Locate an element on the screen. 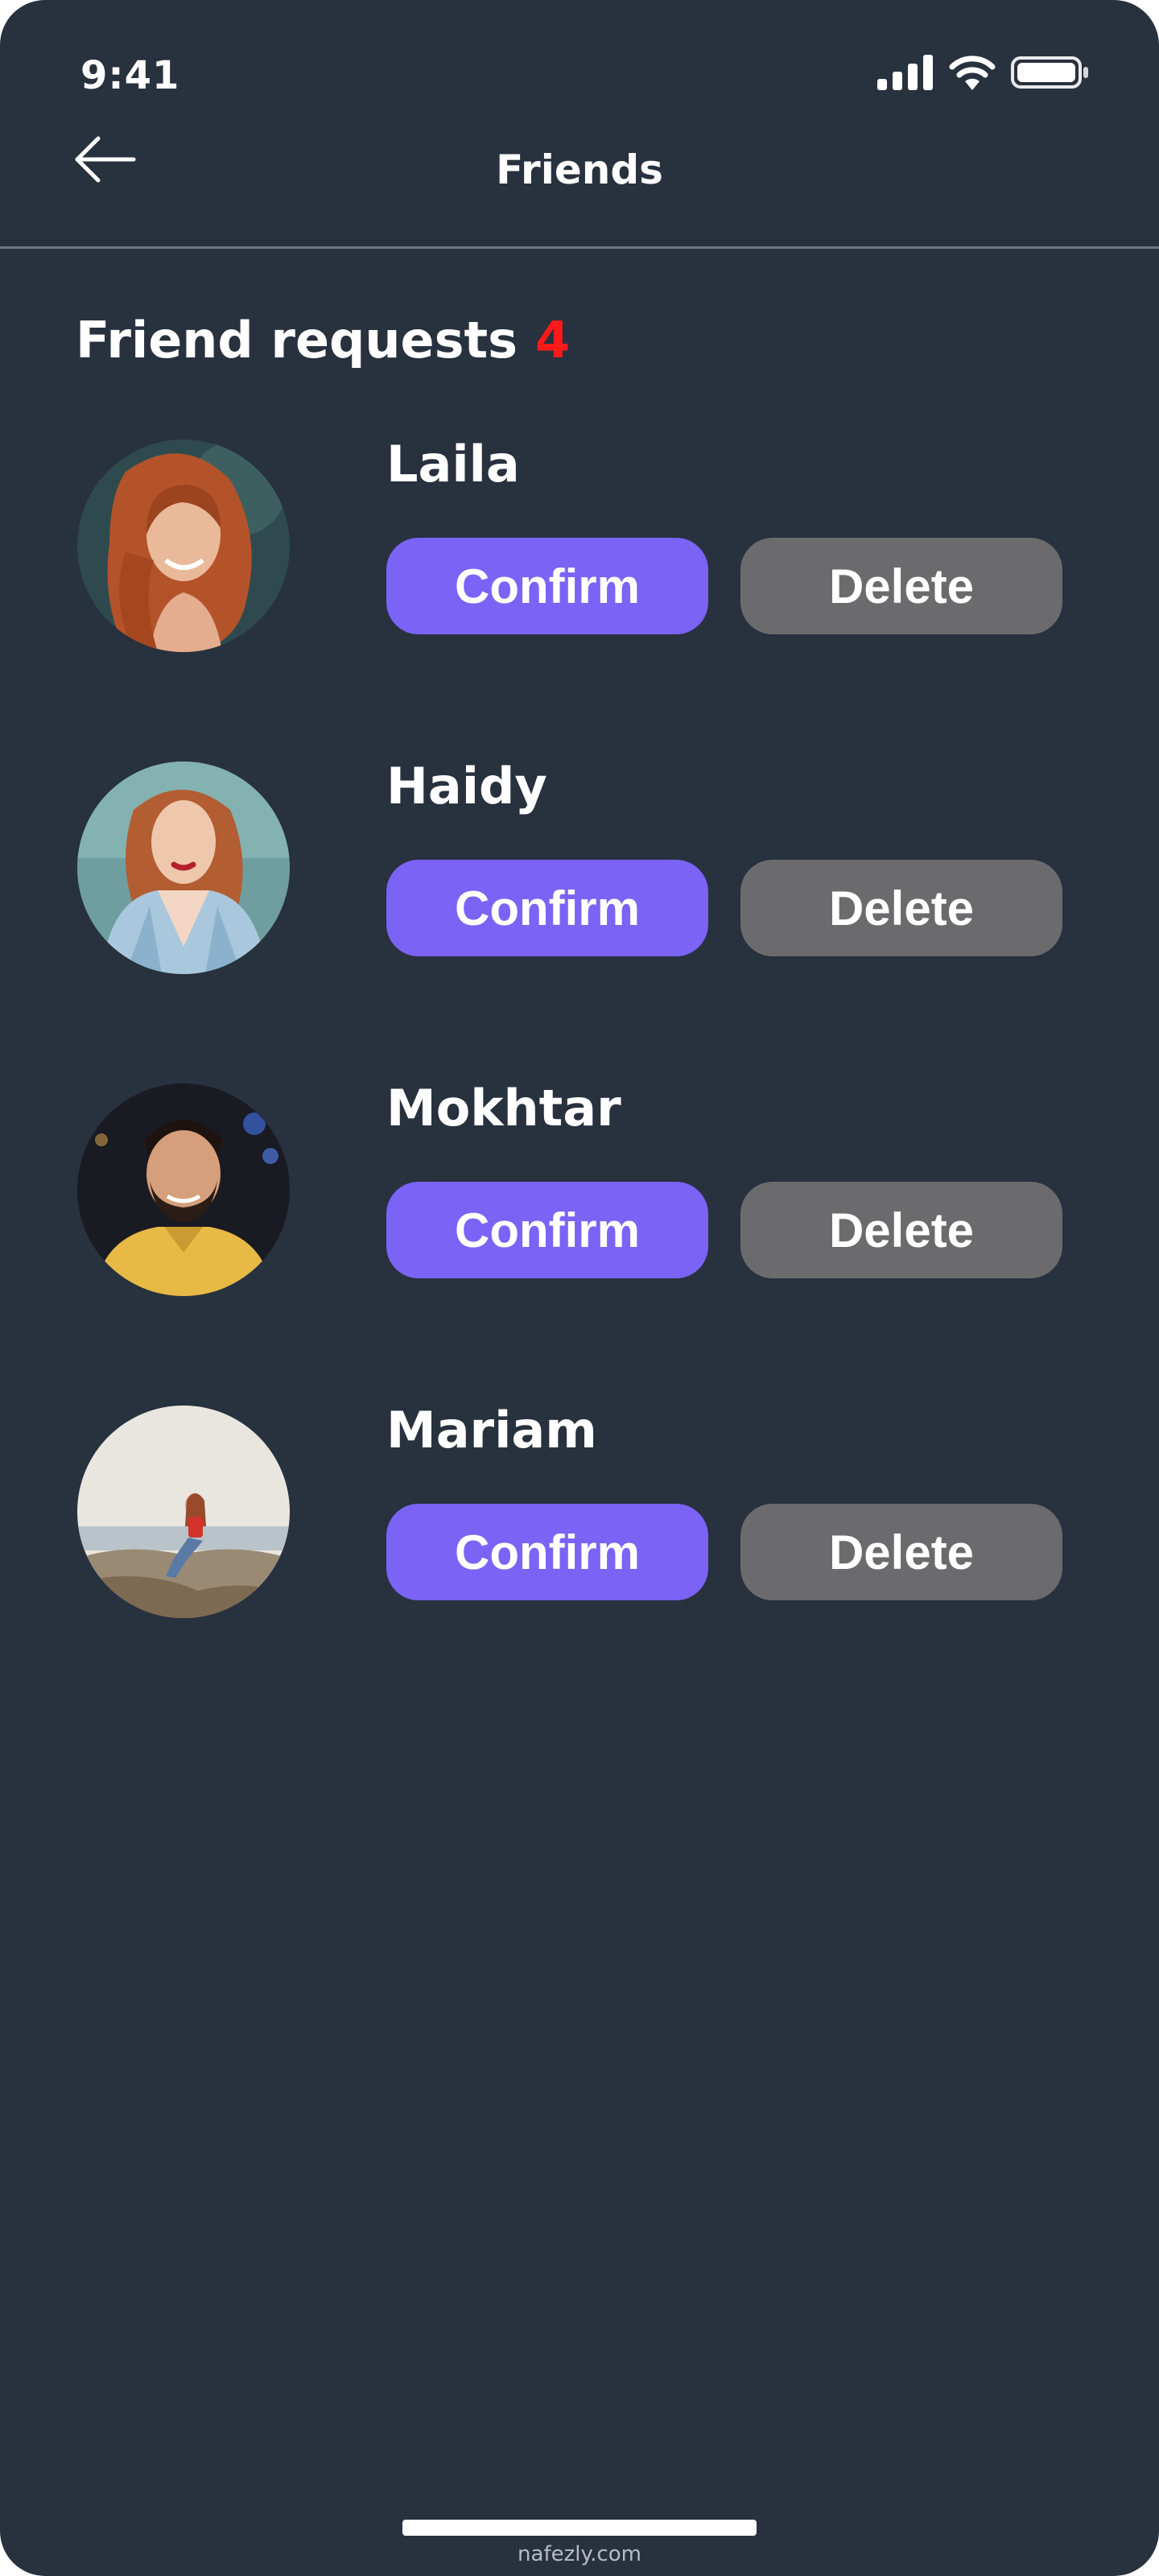 The image size is (1159, 2576). wifi-icon is located at coordinates (972, 74).